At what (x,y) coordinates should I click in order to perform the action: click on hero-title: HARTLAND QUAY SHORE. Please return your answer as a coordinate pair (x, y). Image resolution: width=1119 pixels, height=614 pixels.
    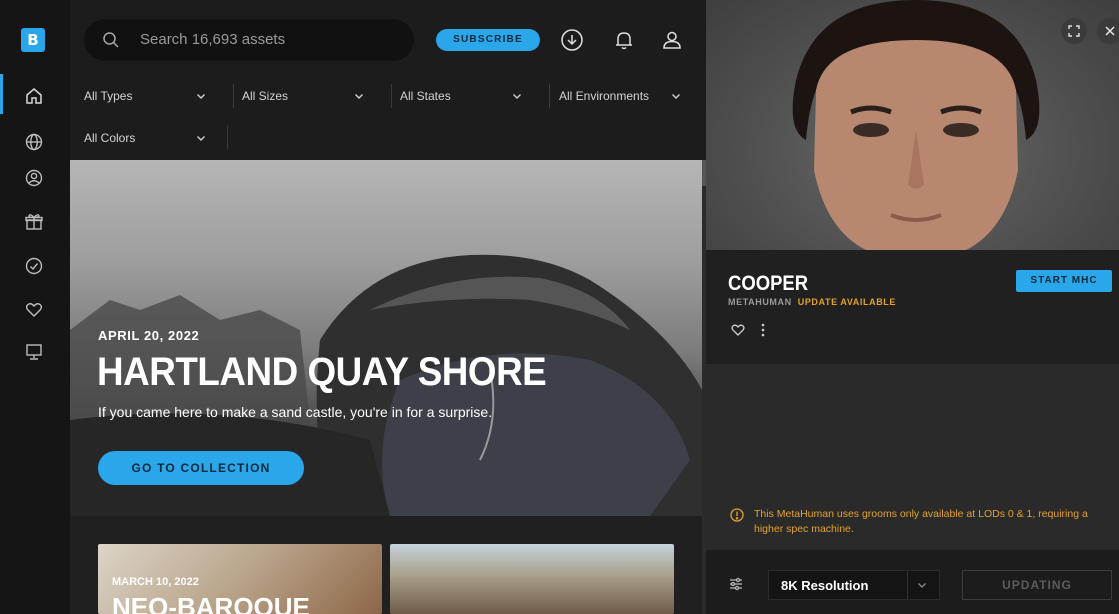
    Looking at the image, I should click on (322, 372).